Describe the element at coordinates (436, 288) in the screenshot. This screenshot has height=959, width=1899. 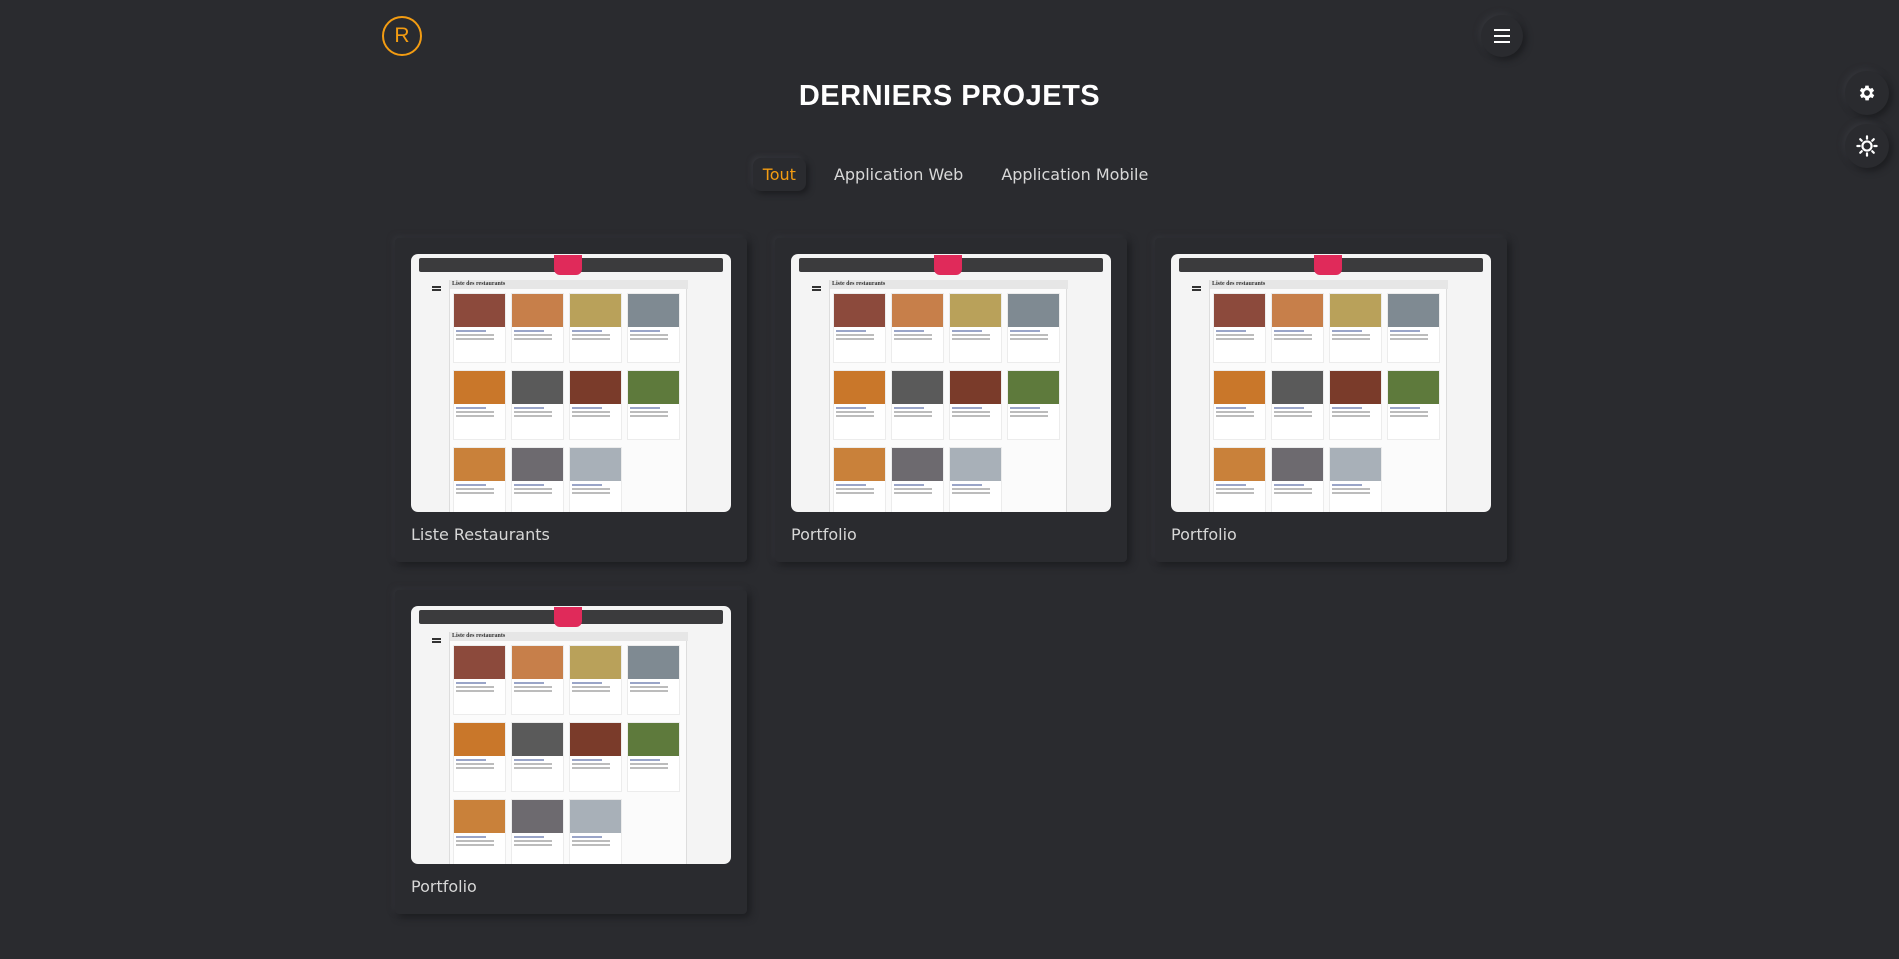
I see `thumbnail-menu-icon` at that location.